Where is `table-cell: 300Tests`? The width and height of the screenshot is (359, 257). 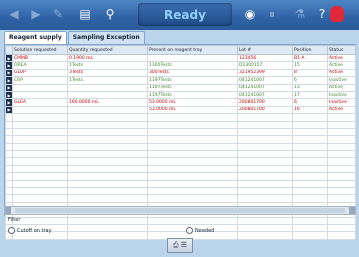 table-cell: 300Tests is located at coordinates (192, 73).